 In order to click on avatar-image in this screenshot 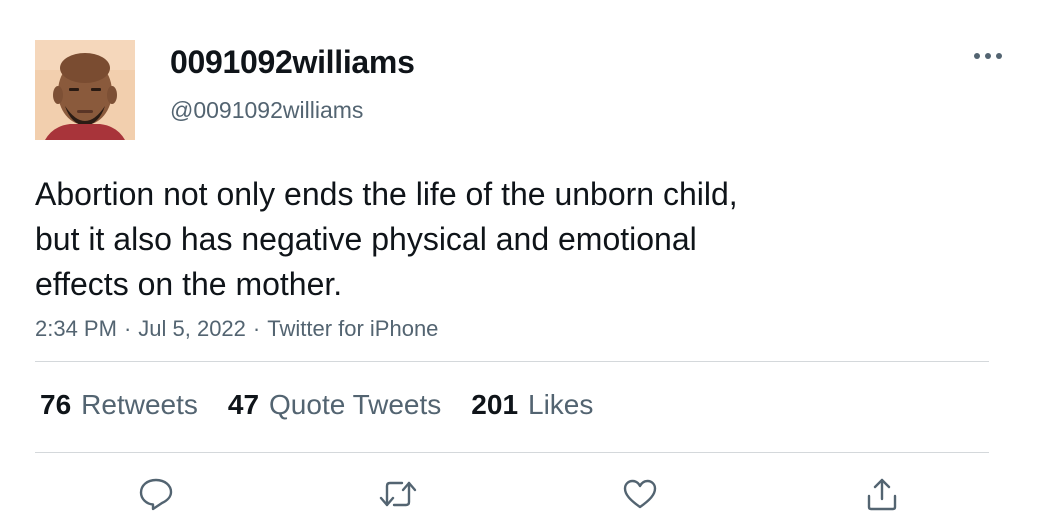, I will do `click(85, 90)`.